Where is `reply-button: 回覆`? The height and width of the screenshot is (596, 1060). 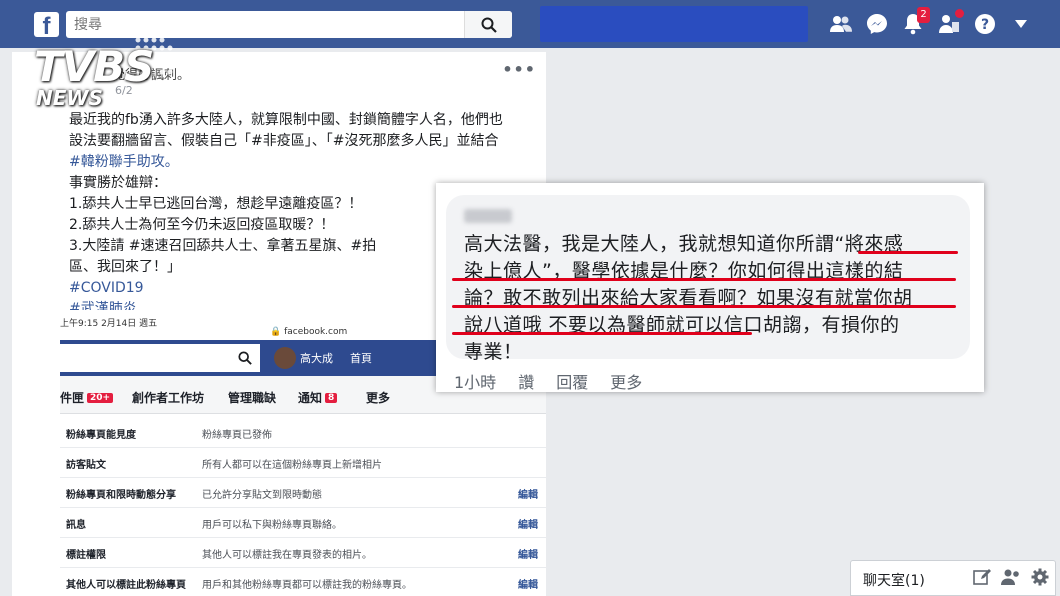
reply-button: 回覆 is located at coordinates (572, 381).